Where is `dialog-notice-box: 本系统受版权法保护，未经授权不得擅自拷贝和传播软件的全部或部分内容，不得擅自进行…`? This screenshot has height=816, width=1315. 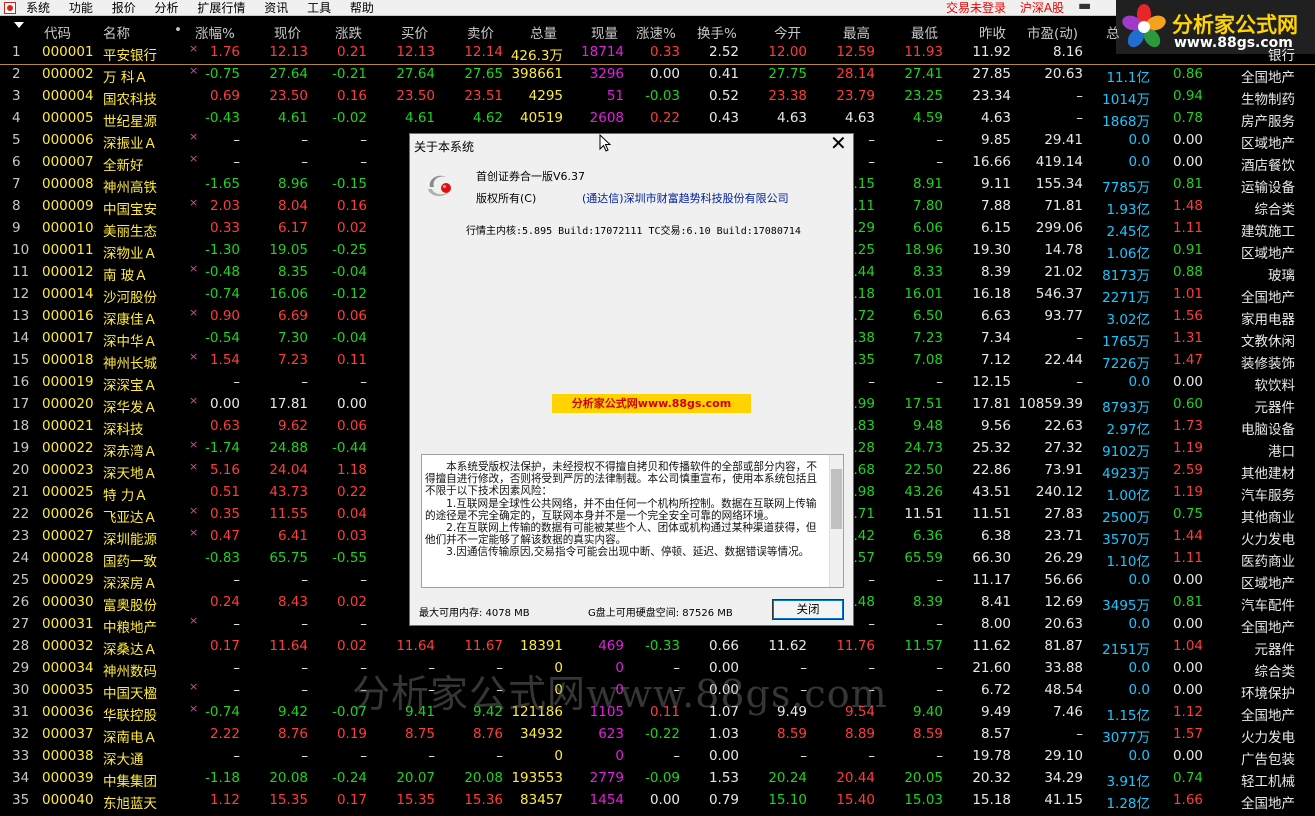
dialog-notice-box: 本系统受版权法保护，未经授权不得擅自拷贝和传播软件的全部或部分内容，不得擅自进行… is located at coordinates (632, 521).